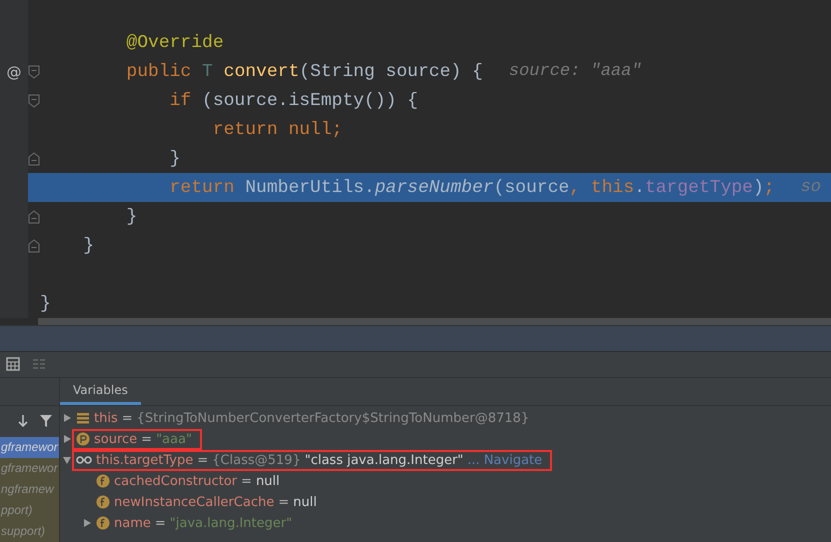 The height and width of the screenshot is (542, 831). What do you see at coordinates (174, 439) in the screenshot?
I see `variable-value: "aaa"` at bounding box center [174, 439].